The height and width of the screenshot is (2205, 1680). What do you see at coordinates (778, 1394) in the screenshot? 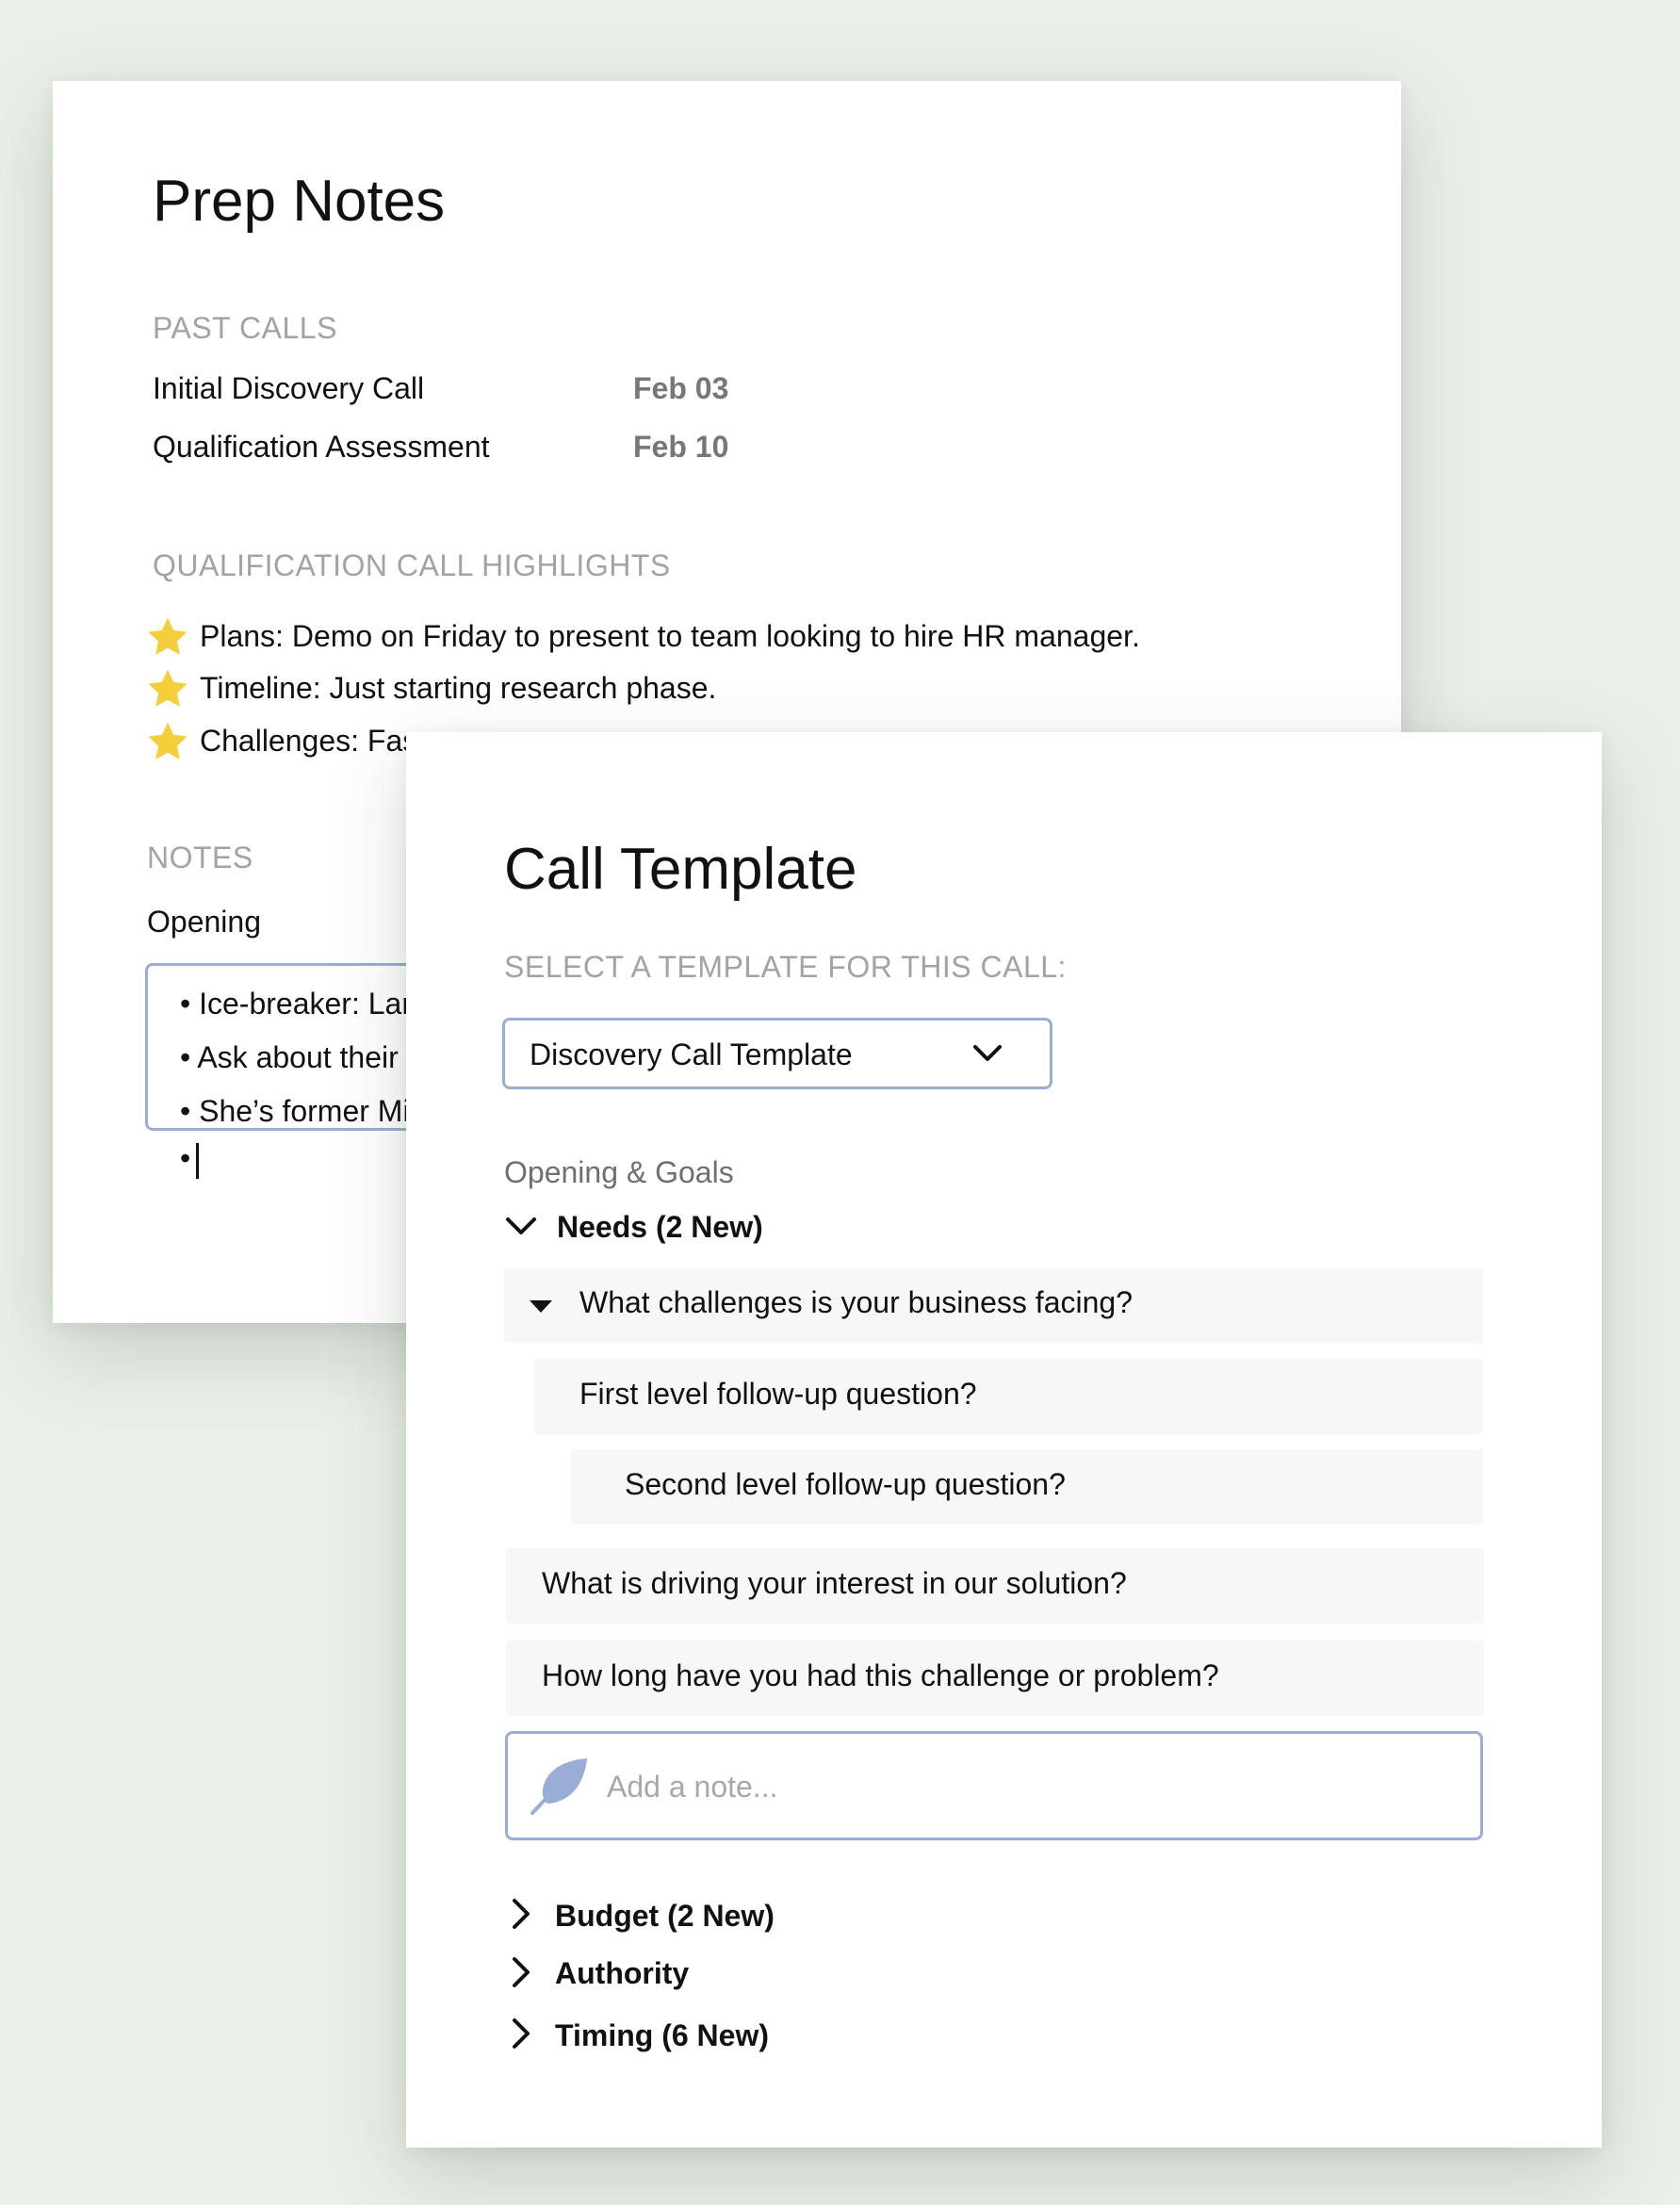
I see `question-text: First level follow-up question?` at bounding box center [778, 1394].